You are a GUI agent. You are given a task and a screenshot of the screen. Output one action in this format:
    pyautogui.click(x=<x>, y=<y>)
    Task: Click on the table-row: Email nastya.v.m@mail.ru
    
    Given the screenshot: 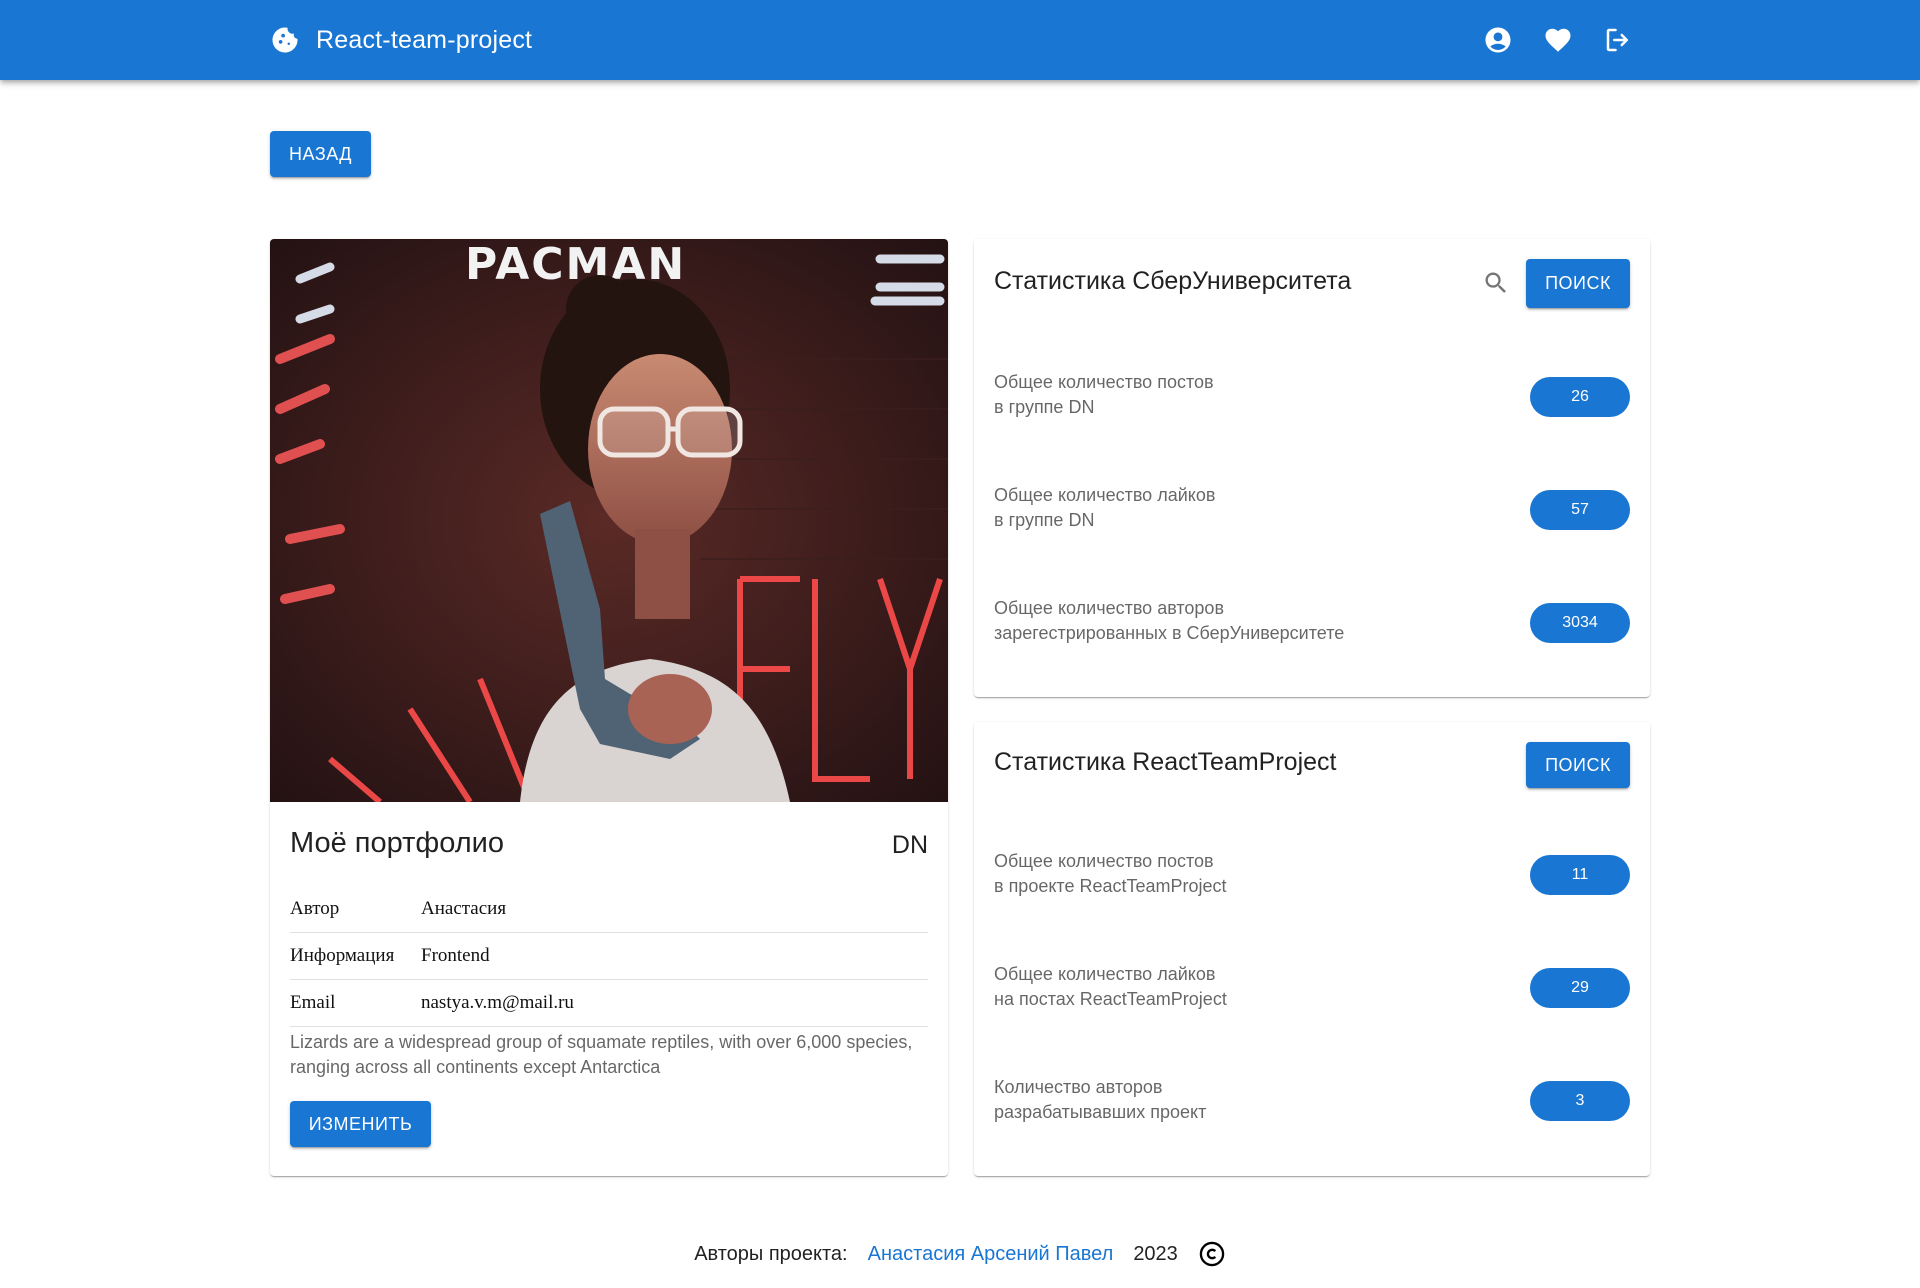 What is the action you would take?
    pyautogui.click(x=609, y=1003)
    